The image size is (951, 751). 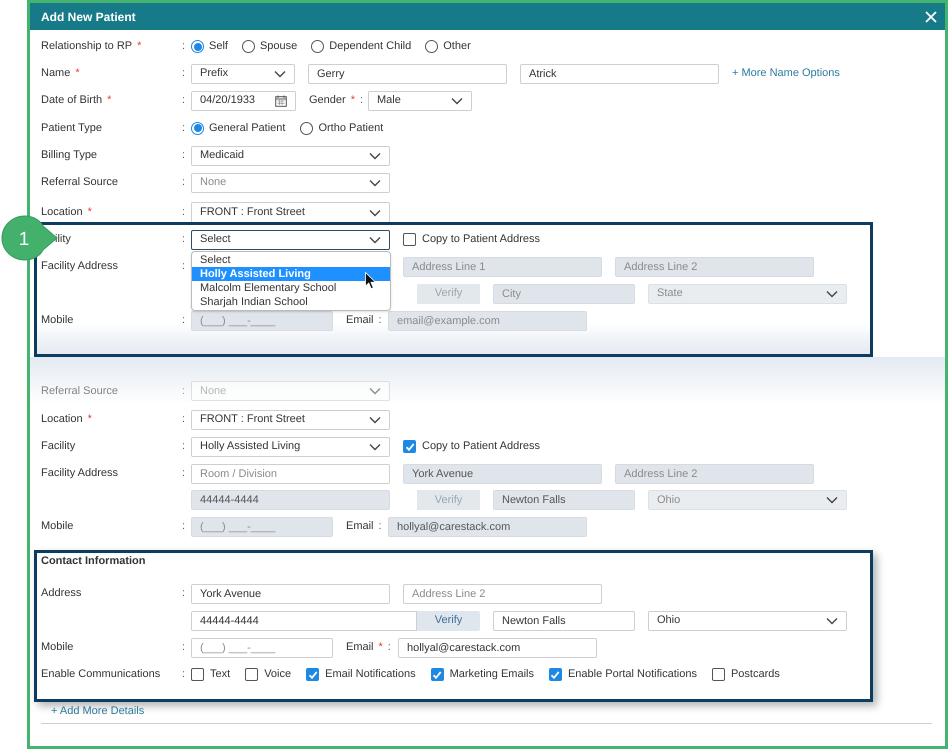 I want to click on checkbox-label: Marketing Emails, so click(x=492, y=674).